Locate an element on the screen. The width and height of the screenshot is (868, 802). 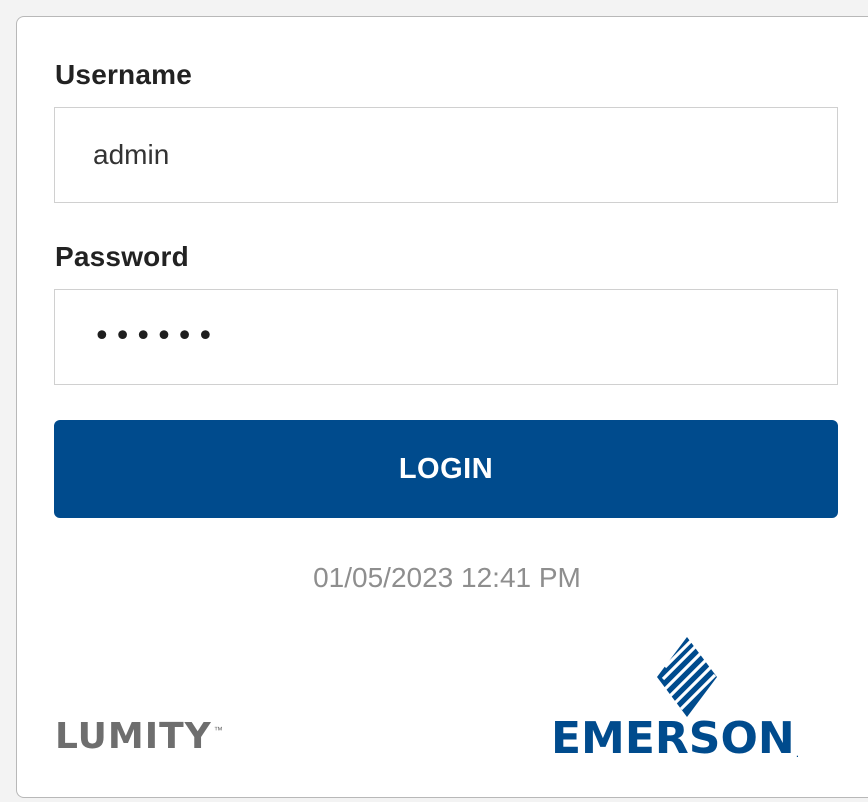
password-input: •••••• is located at coordinates (155, 337).